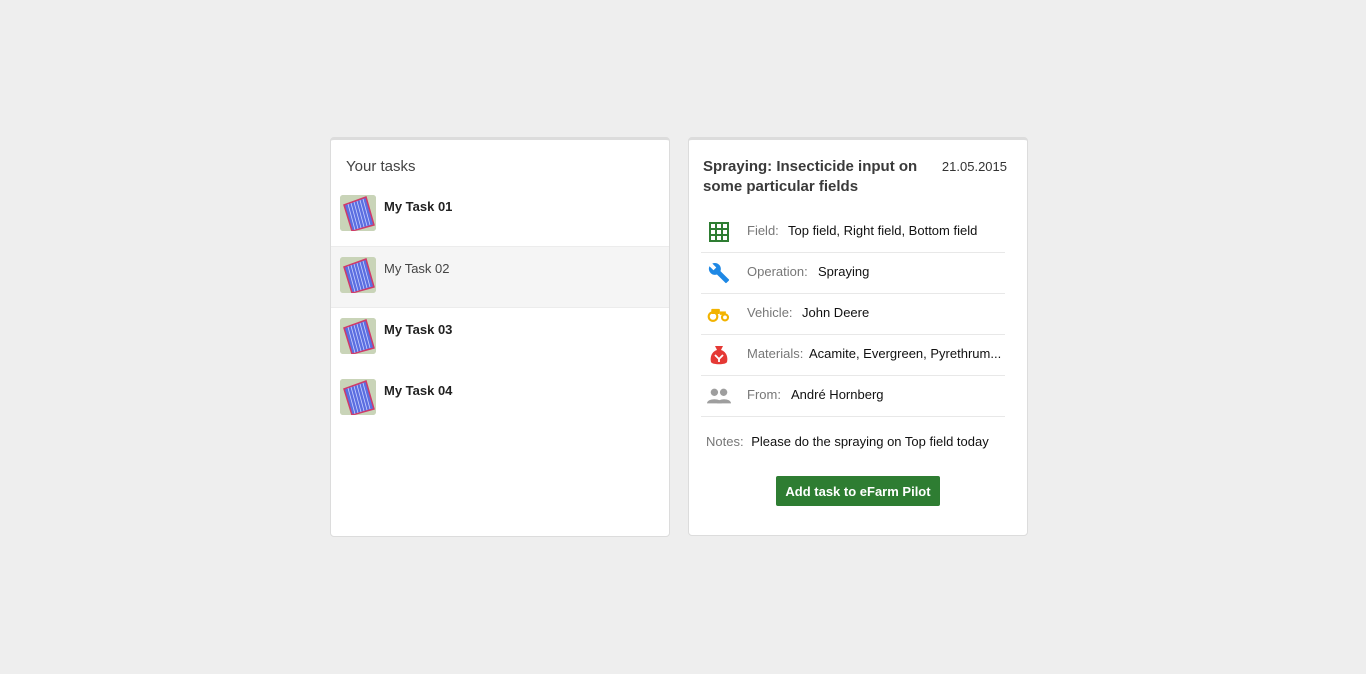 This screenshot has width=1366, height=674. I want to click on from-value: André Hornberg, so click(837, 394).